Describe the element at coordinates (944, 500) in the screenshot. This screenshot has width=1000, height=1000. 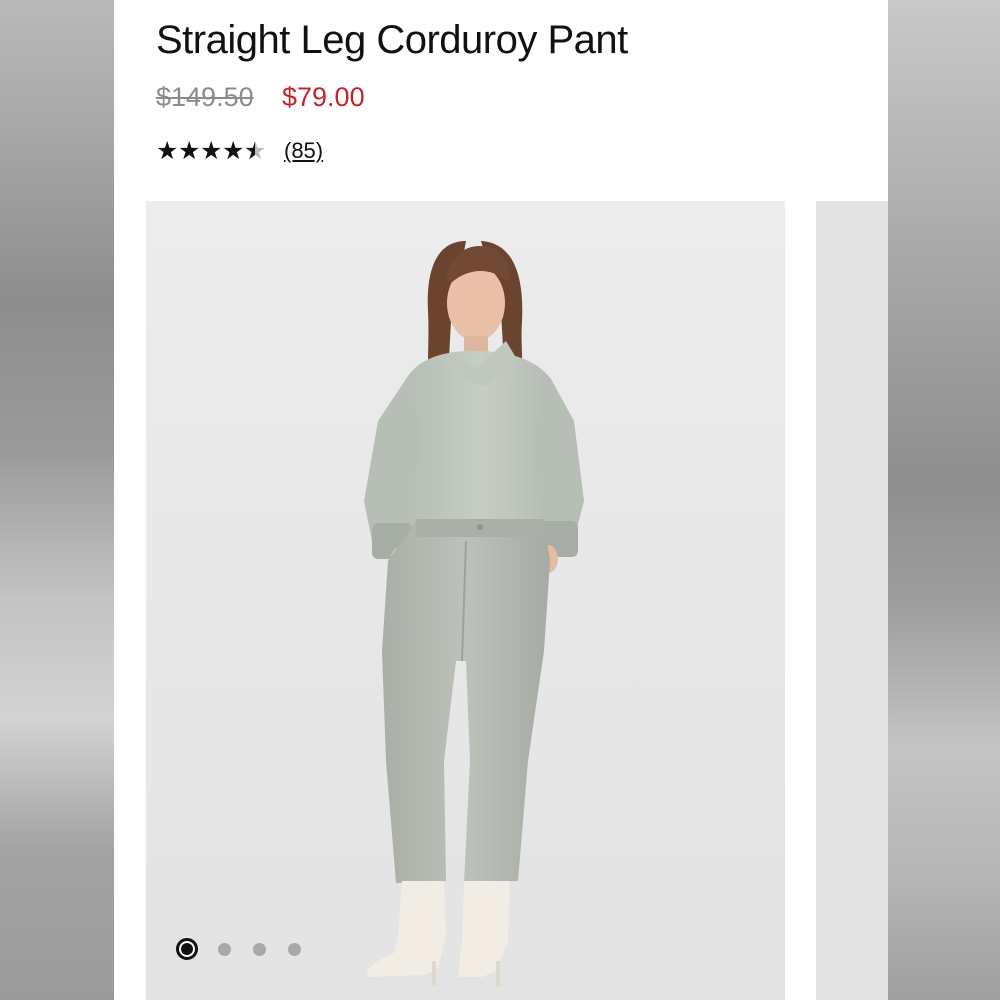
I see `background-right` at that location.